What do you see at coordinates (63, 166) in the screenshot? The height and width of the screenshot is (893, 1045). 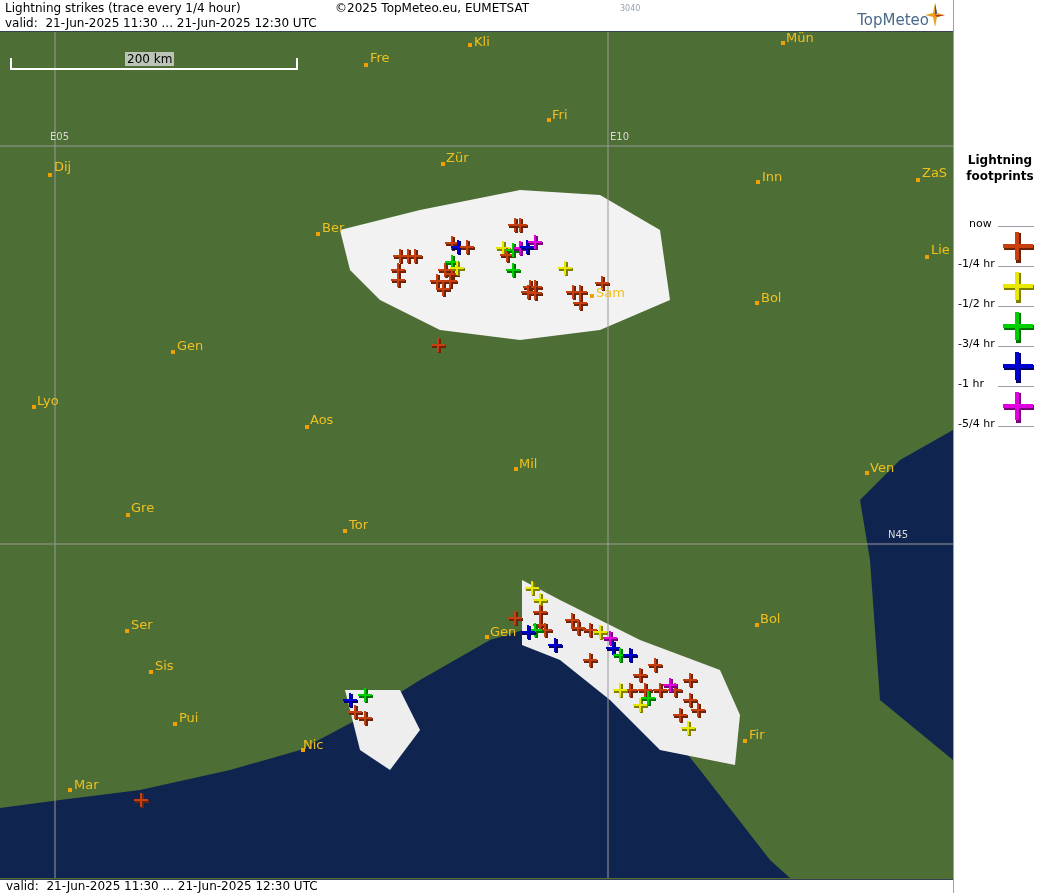 I see `place-label: Dij` at bounding box center [63, 166].